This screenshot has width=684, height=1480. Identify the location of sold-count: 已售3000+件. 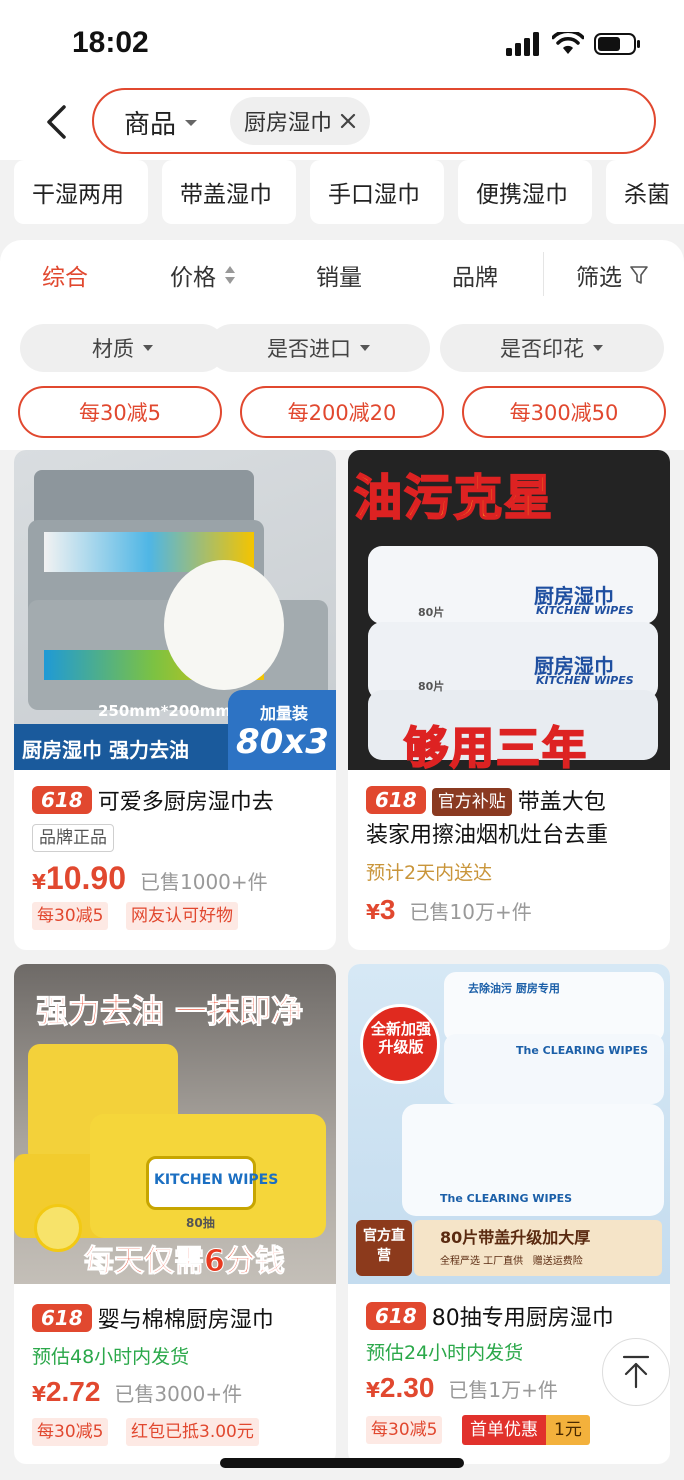
(178, 1394).